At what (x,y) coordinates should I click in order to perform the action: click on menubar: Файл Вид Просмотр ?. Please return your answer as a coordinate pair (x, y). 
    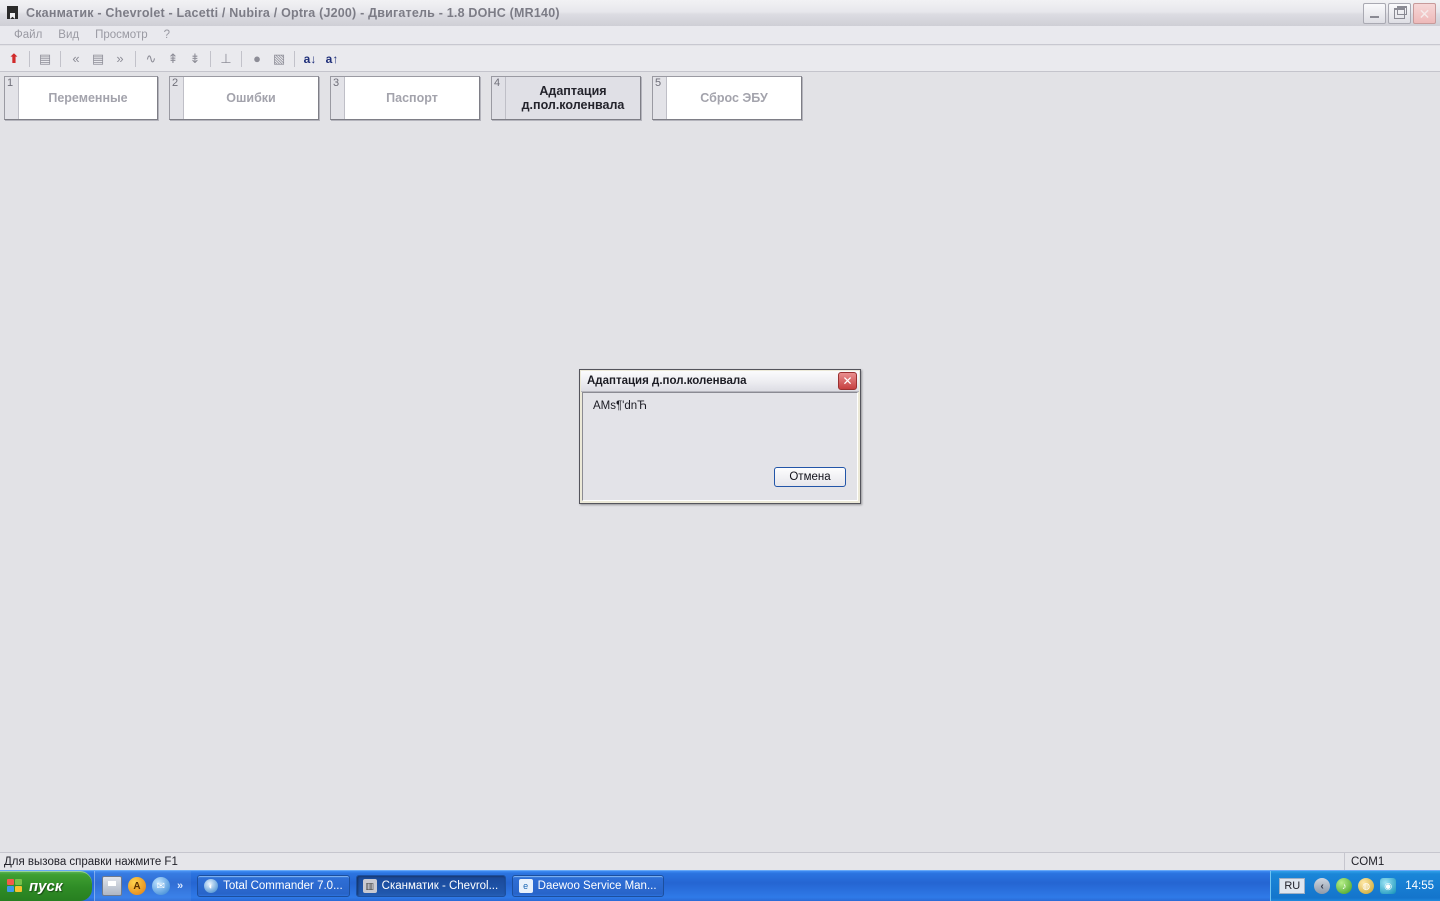
    Looking at the image, I should click on (720, 35).